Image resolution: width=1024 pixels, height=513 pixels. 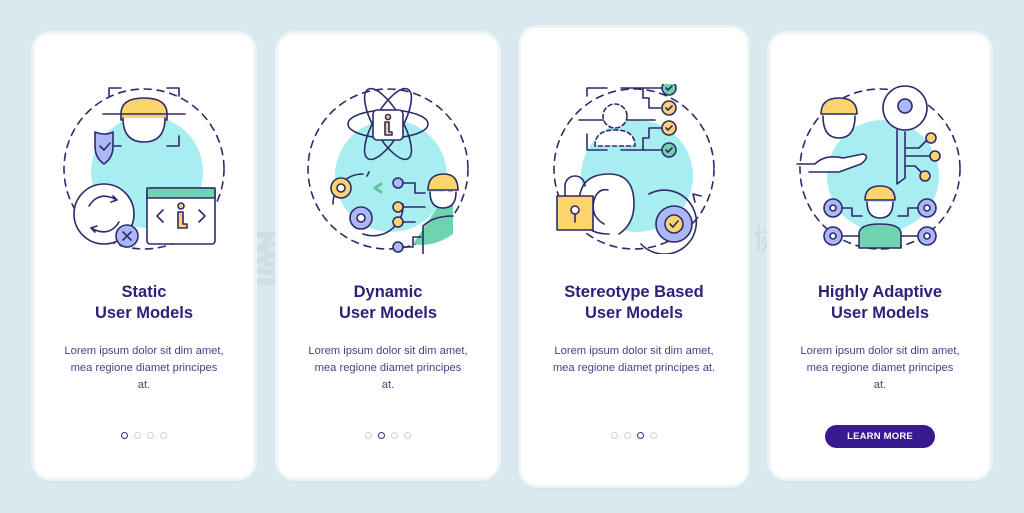 I want to click on card-title-line: Dynamic, so click(x=388, y=292).